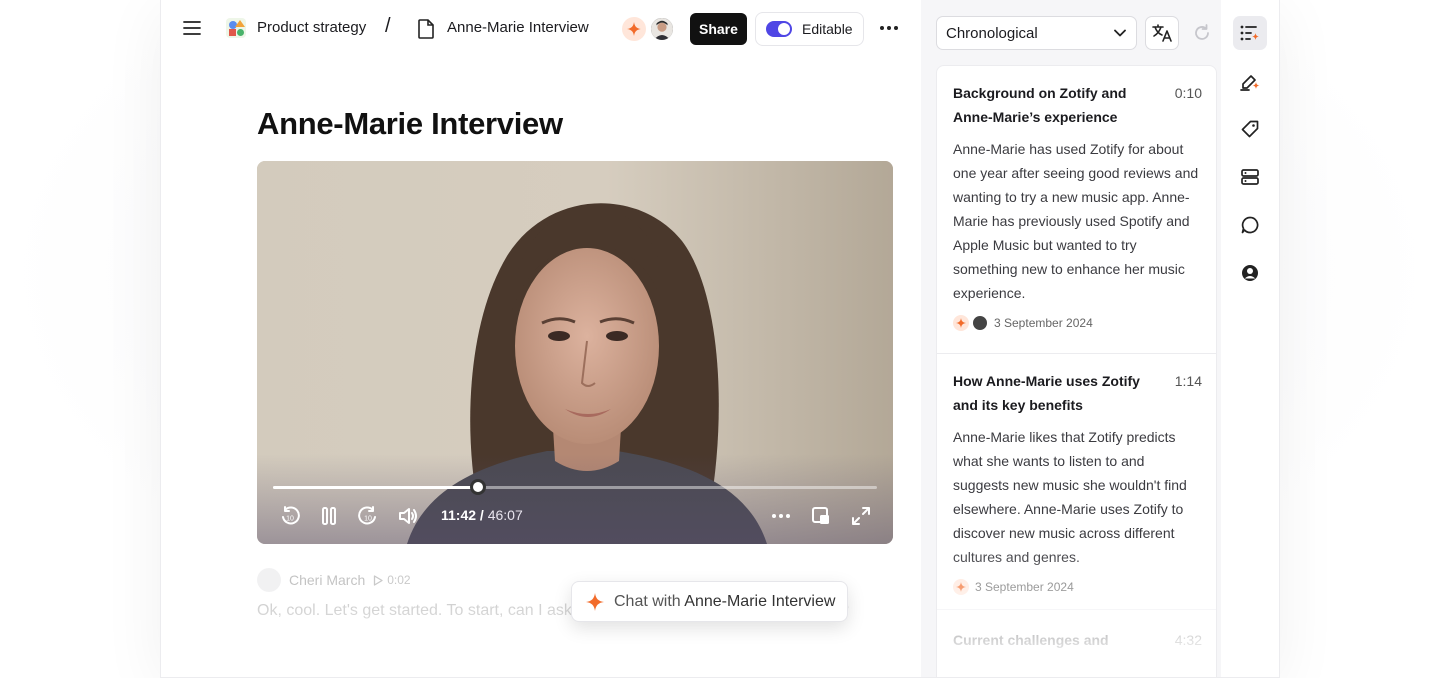 This screenshot has height=678, width=1440. I want to click on sort-dropdown: Chronological, so click(1036, 33).